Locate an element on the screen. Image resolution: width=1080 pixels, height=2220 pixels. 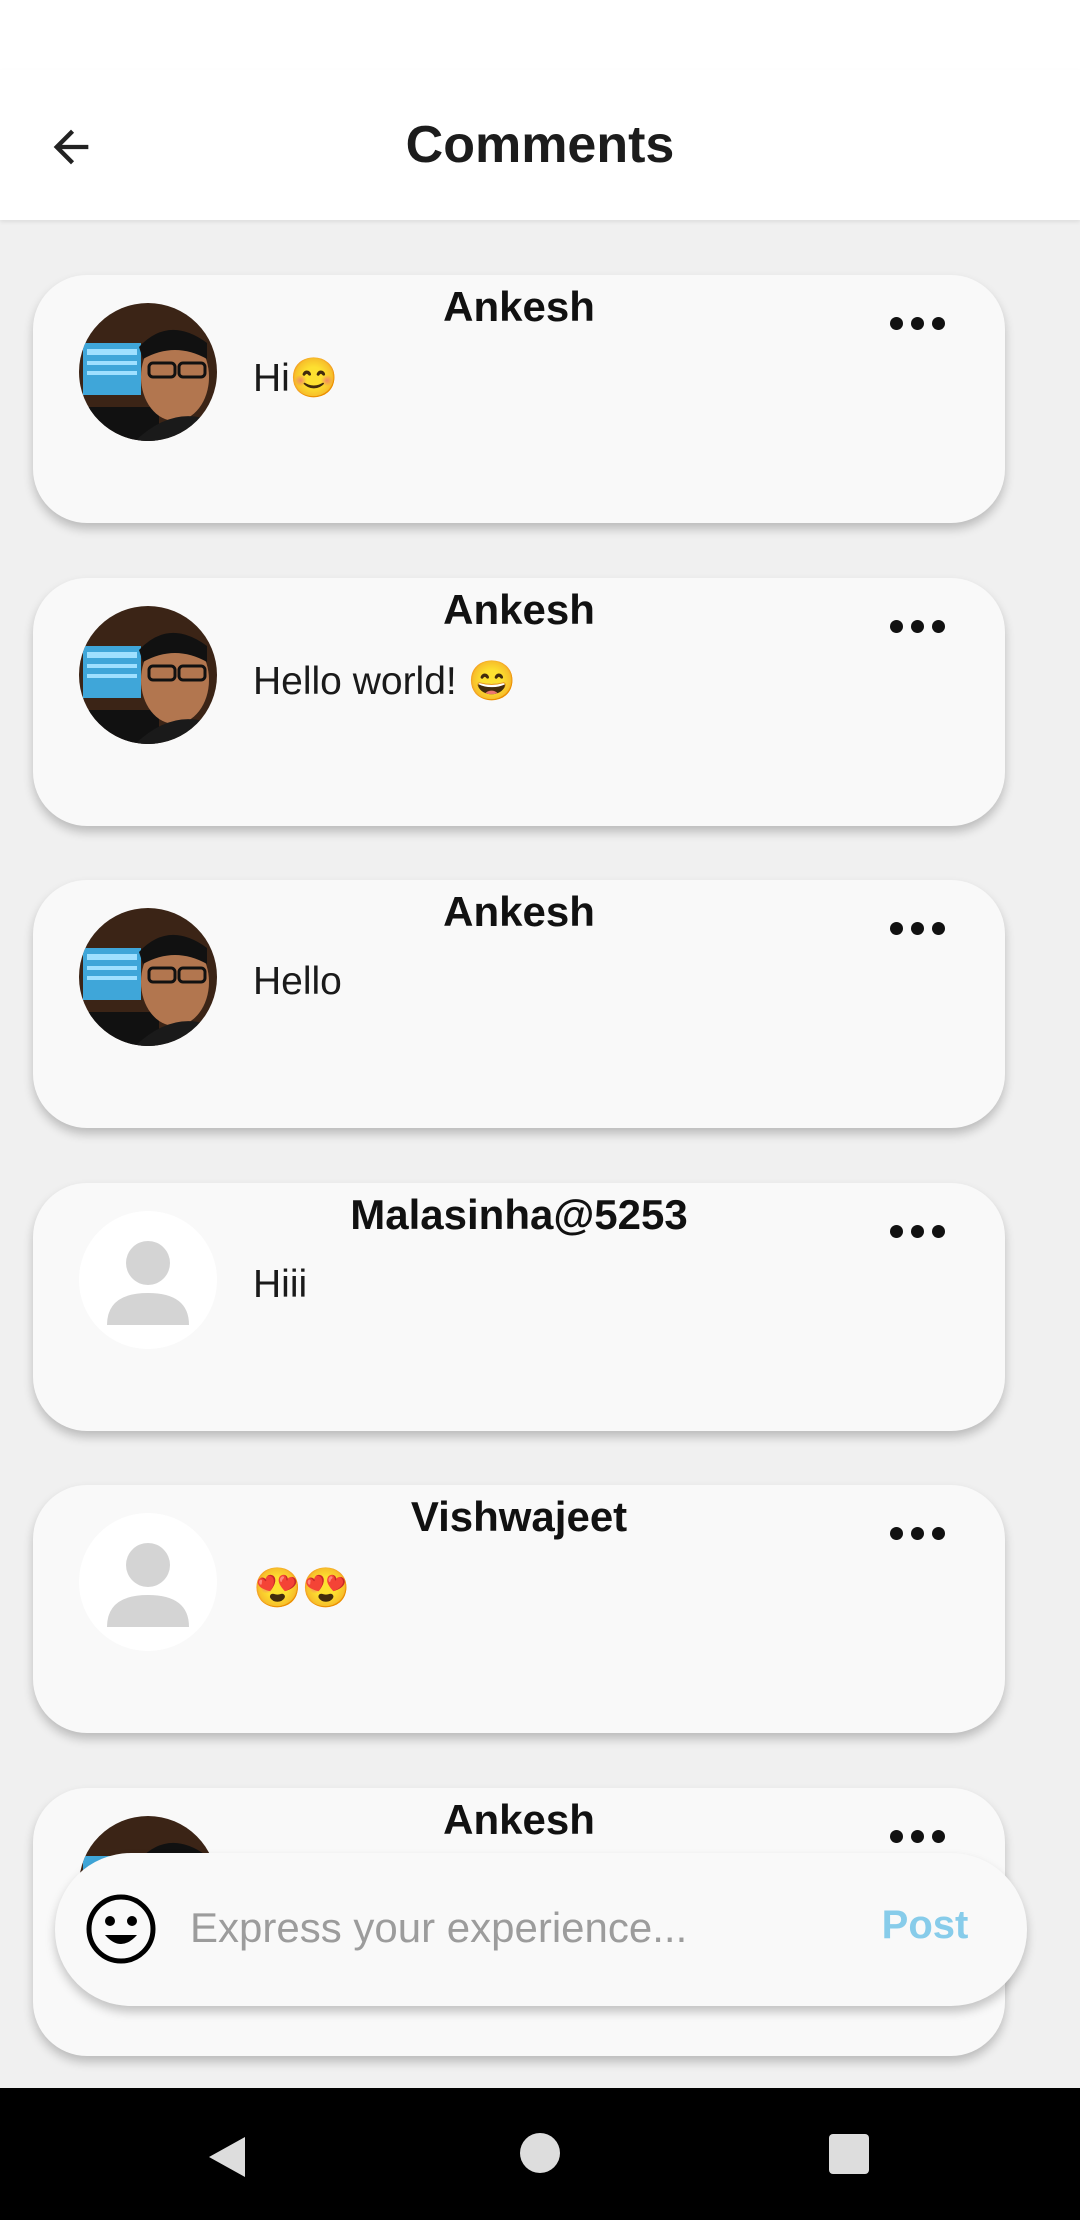
page-title: Comments is located at coordinates (540, 145).